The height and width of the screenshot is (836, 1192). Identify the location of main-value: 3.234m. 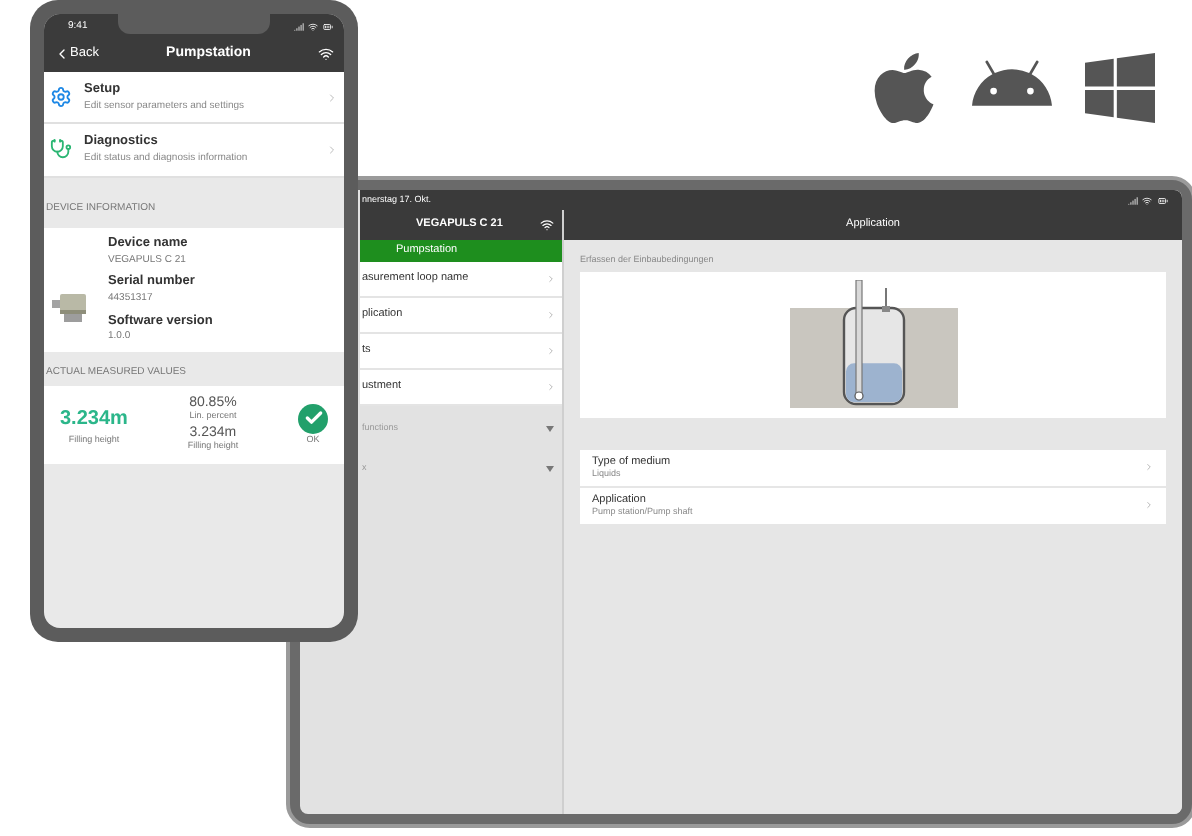
(94, 419).